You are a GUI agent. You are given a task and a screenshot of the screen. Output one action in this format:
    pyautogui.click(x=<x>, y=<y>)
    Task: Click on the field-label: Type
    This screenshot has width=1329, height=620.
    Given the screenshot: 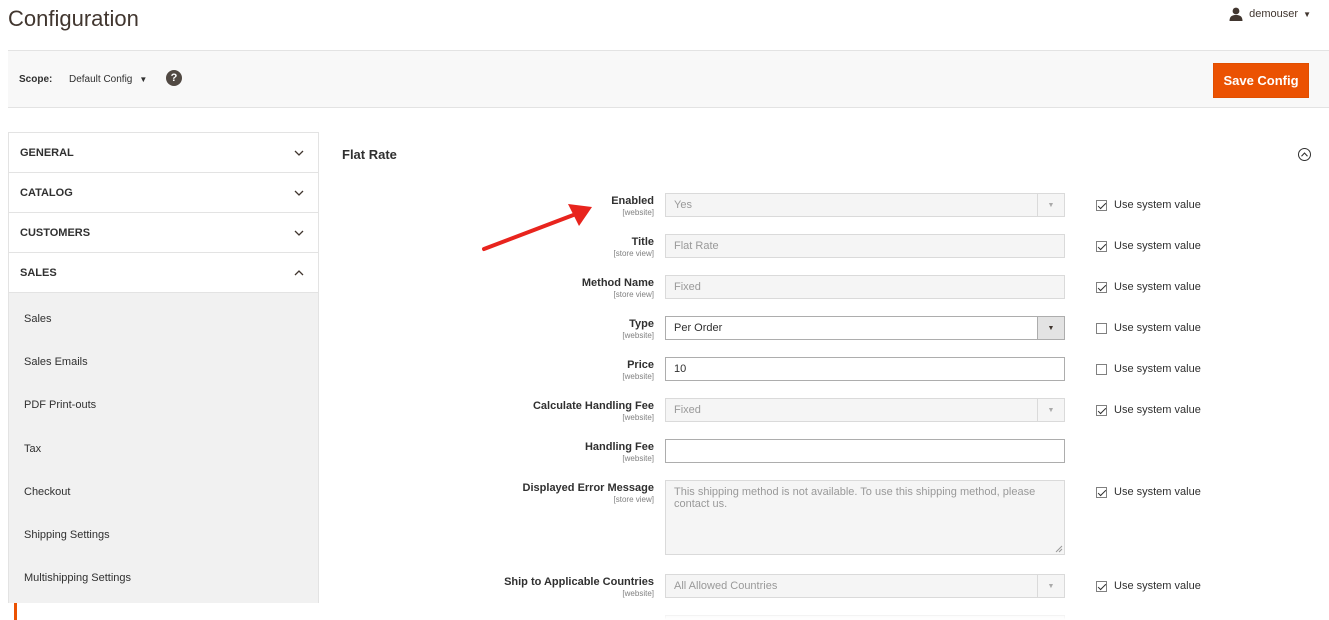 What is the action you would take?
    pyautogui.click(x=641, y=324)
    